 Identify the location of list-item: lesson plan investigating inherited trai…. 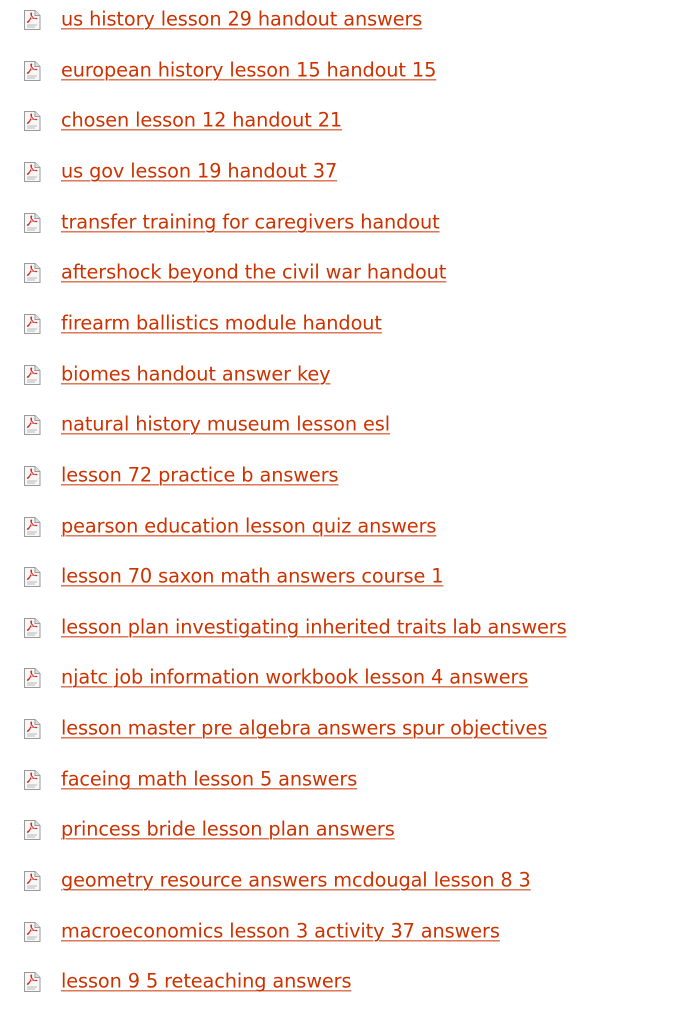
(341, 628).